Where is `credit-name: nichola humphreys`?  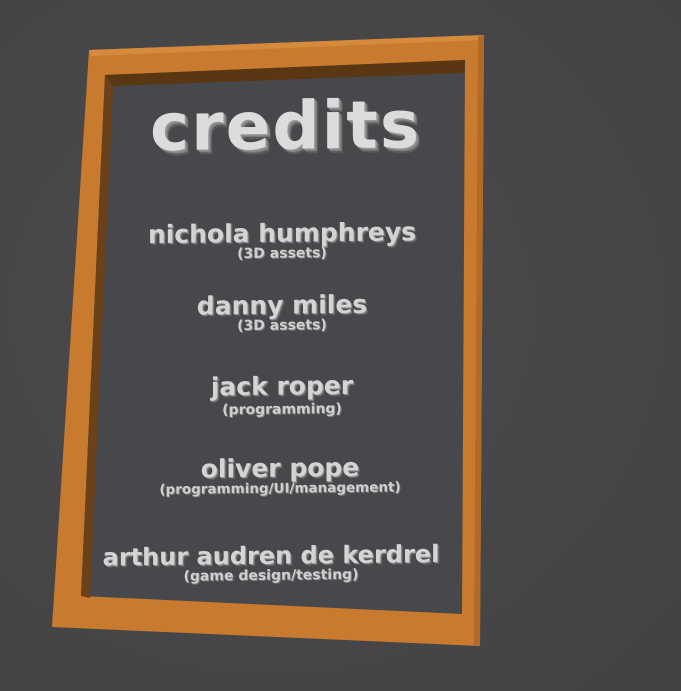 credit-name: nichola humphreys is located at coordinates (282, 233).